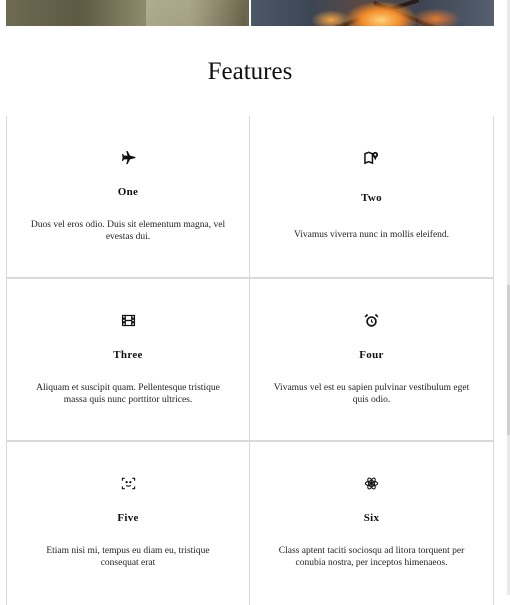  What do you see at coordinates (372, 13) in the screenshot?
I see `campfire-image` at bounding box center [372, 13].